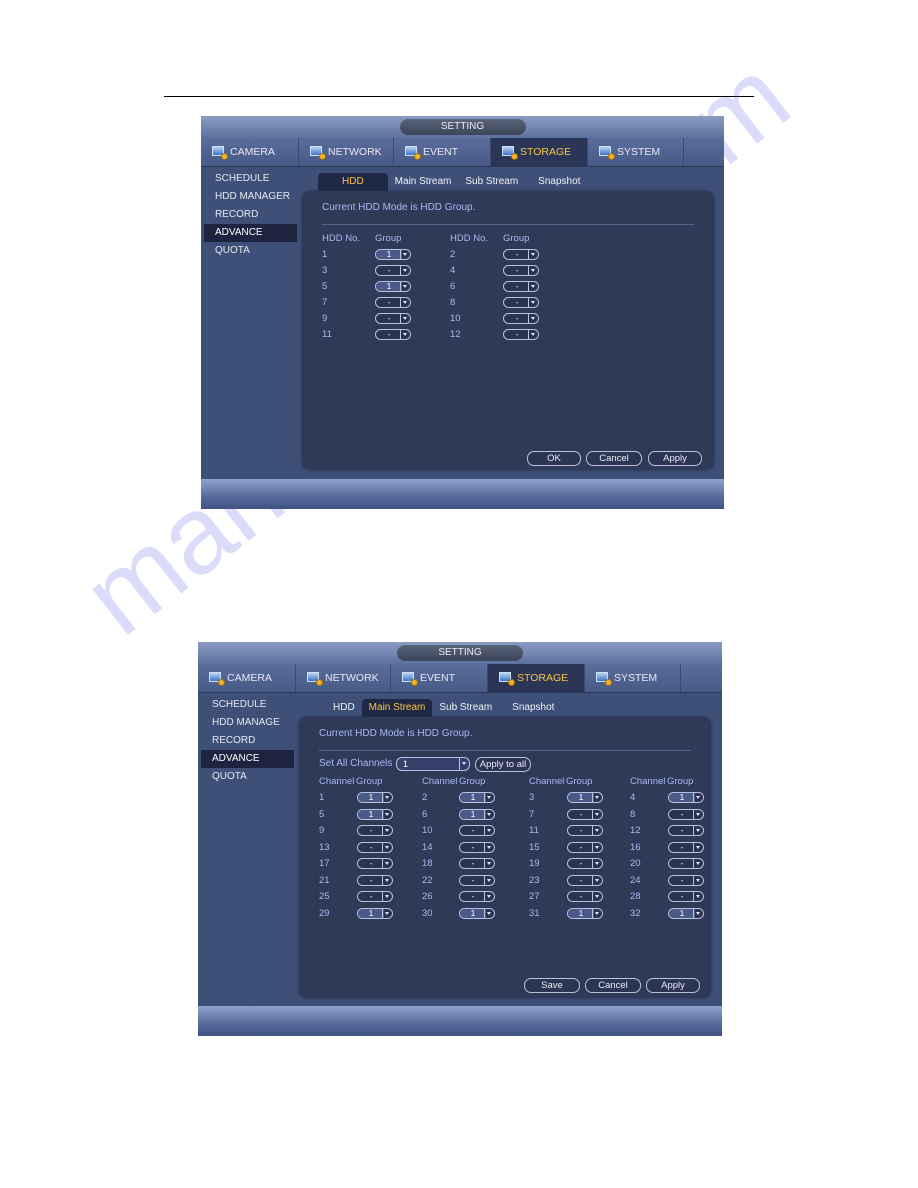 The width and height of the screenshot is (918, 1188). What do you see at coordinates (433, 764) in the screenshot?
I see `set-all-channels-select: 1` at bounding box center [433, 764].